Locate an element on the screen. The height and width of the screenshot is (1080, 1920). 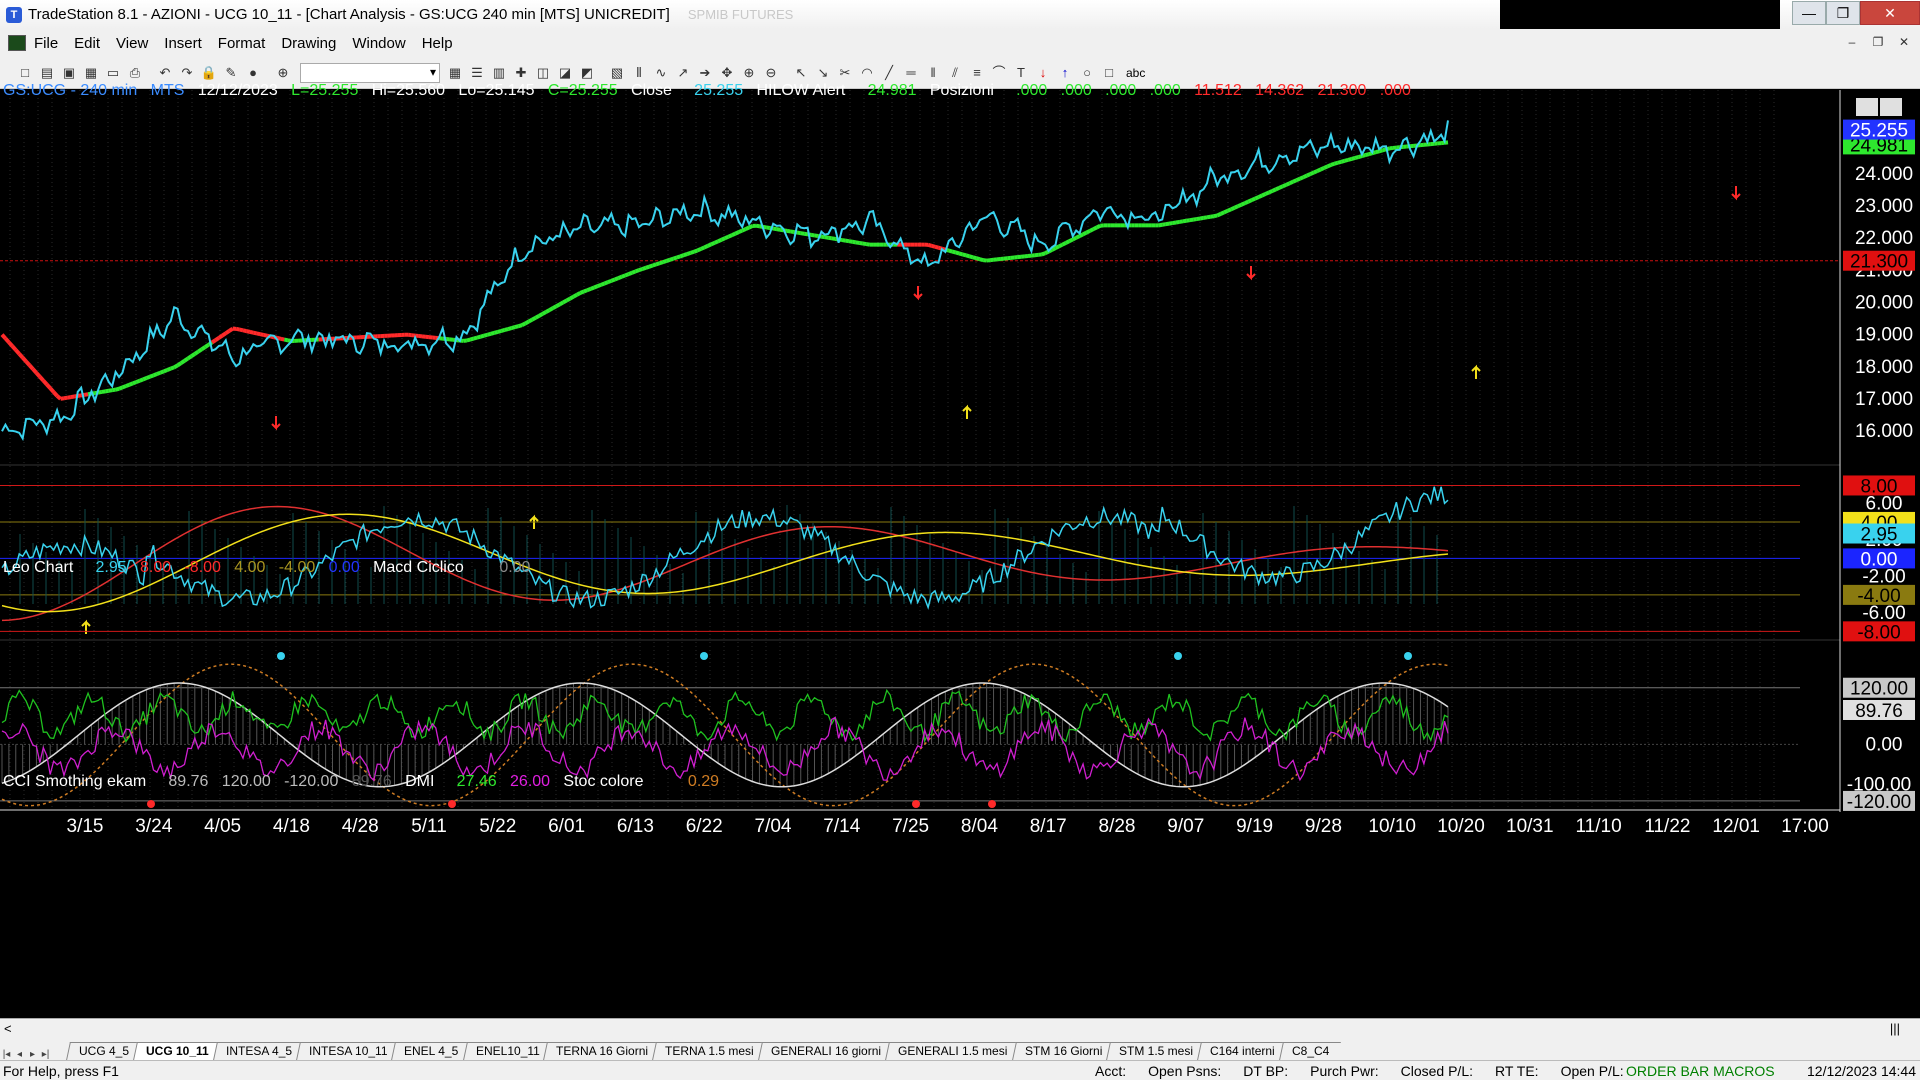
bars-icon: ⫴ is located at coordinates (639, 73).